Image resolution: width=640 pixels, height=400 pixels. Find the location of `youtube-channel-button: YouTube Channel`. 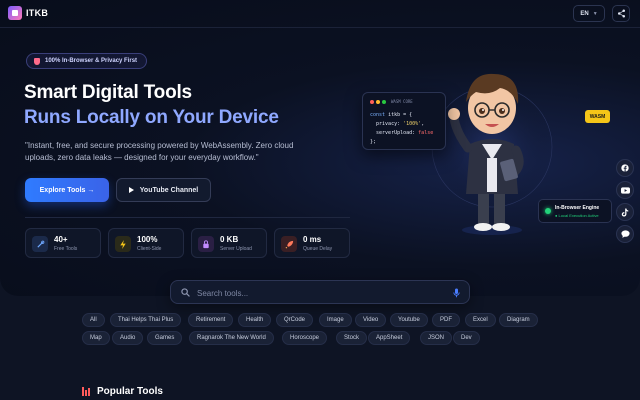

youtube-channel-button: YouTube Channel is located at coordinates (163, 190).